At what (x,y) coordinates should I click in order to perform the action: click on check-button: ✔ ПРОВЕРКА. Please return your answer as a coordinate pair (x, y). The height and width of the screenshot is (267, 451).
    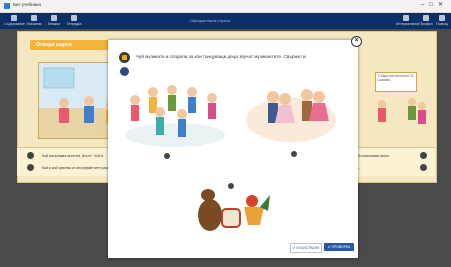
    Looking at the image, I should click on (339, 247).